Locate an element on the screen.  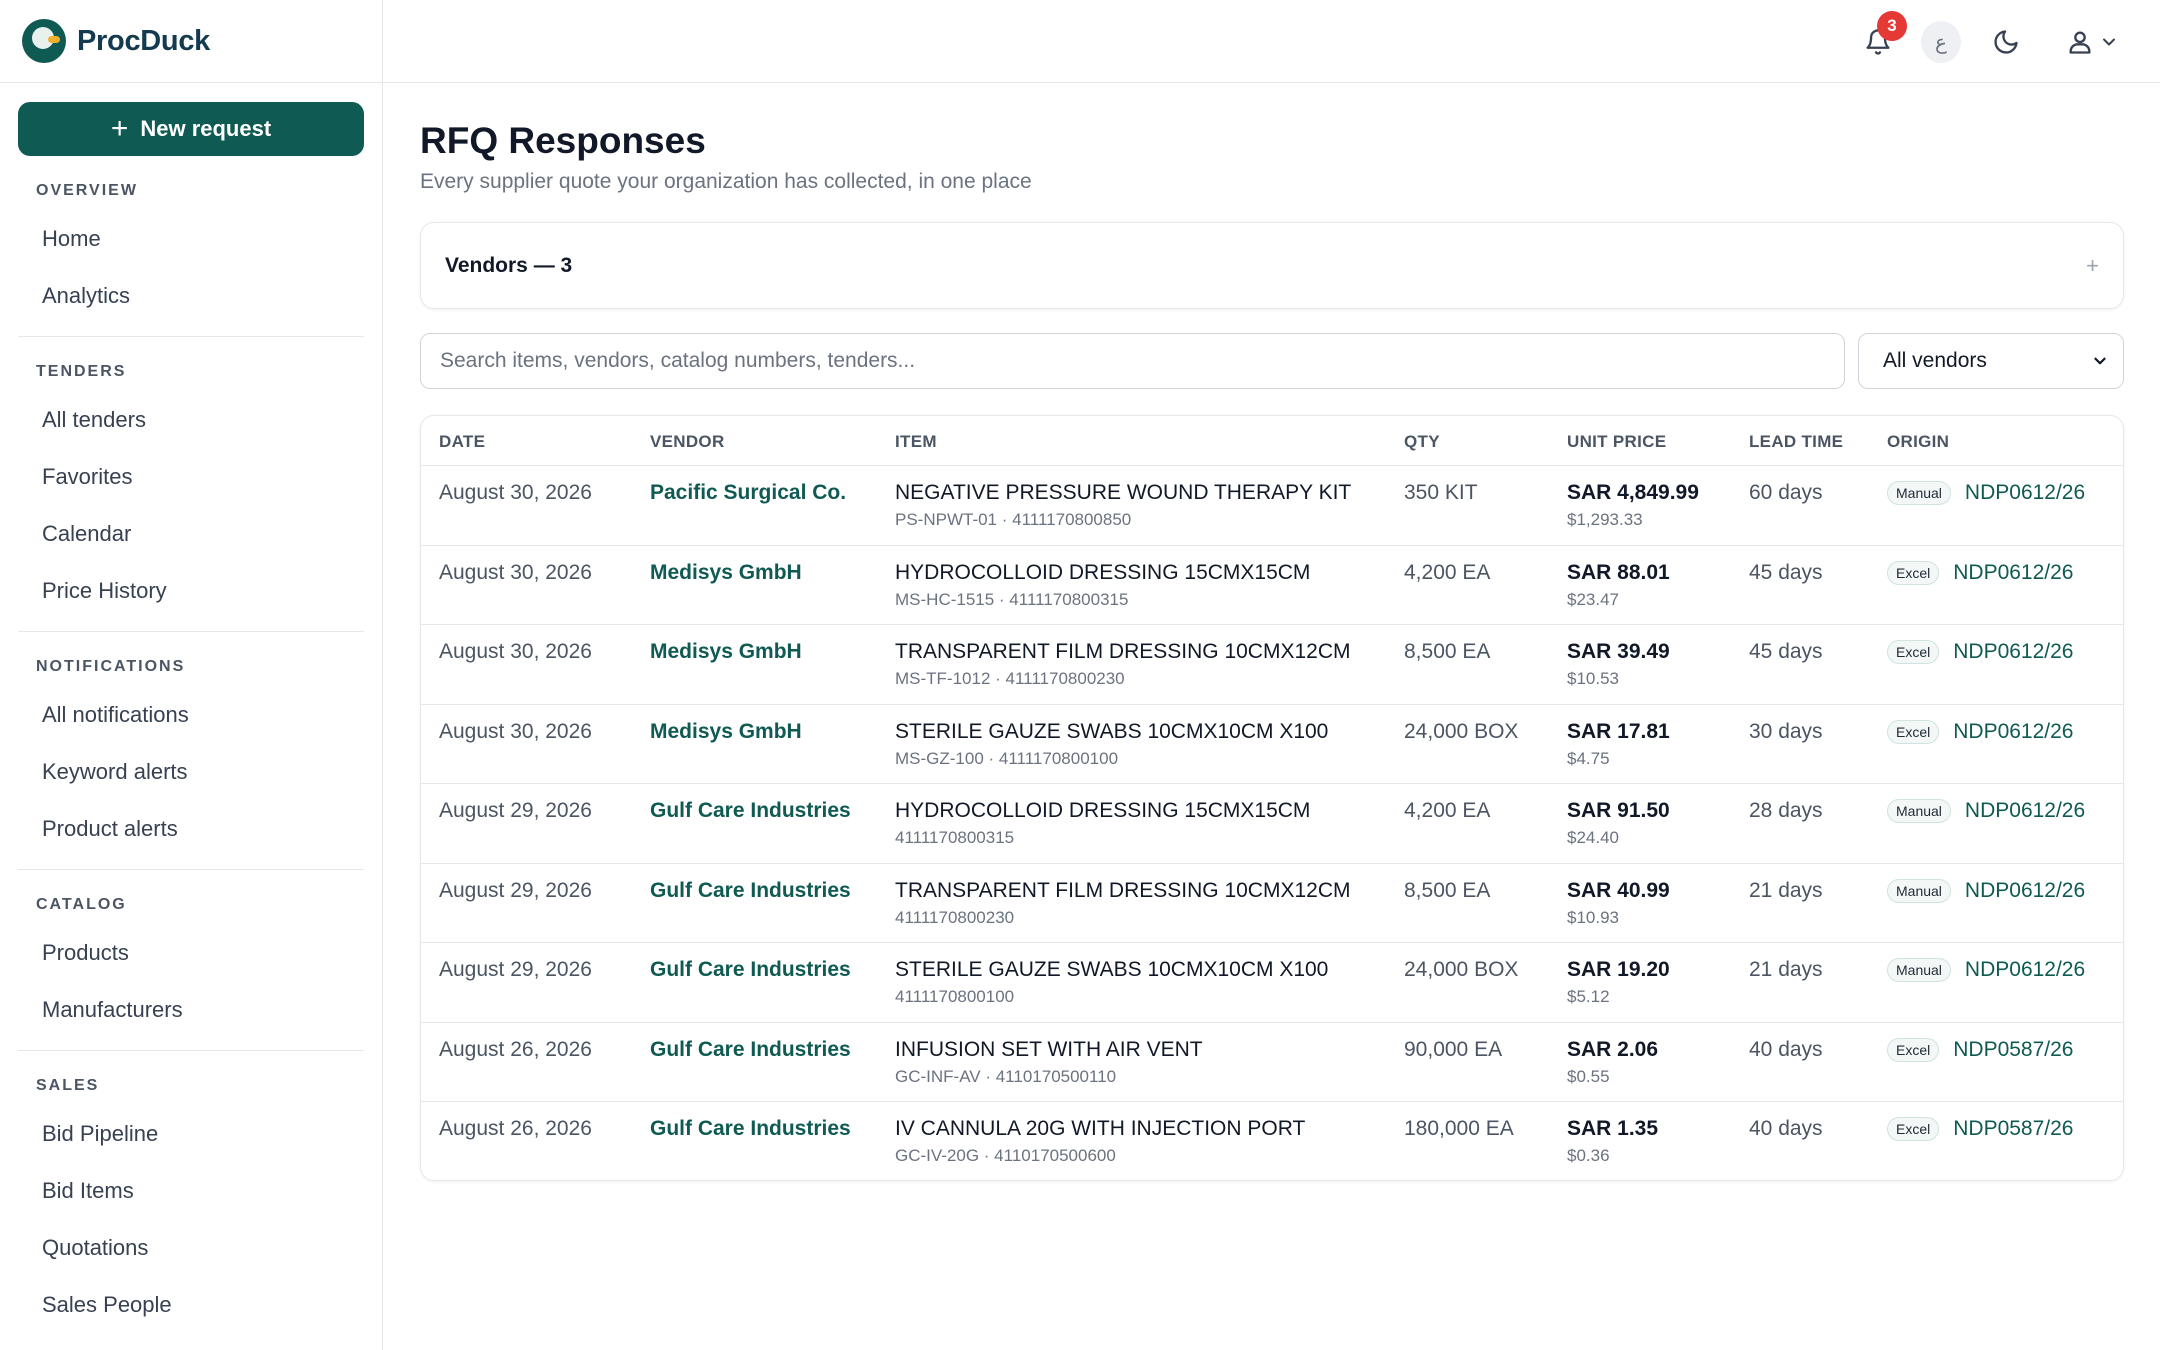
column-header-qty: QTY is located at coordinates (1422, 442).